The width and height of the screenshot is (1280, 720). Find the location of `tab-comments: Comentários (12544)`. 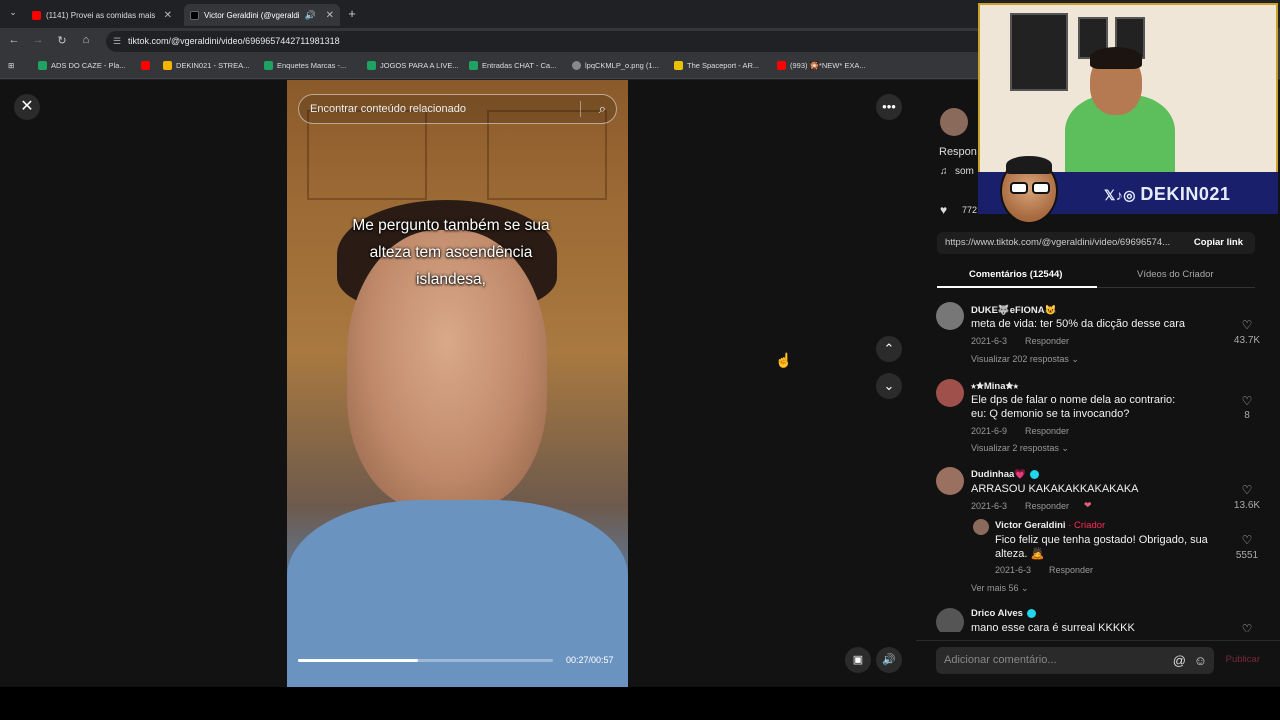

tab-comments: Comentários (12544) is located at coordinates (1015, 274).